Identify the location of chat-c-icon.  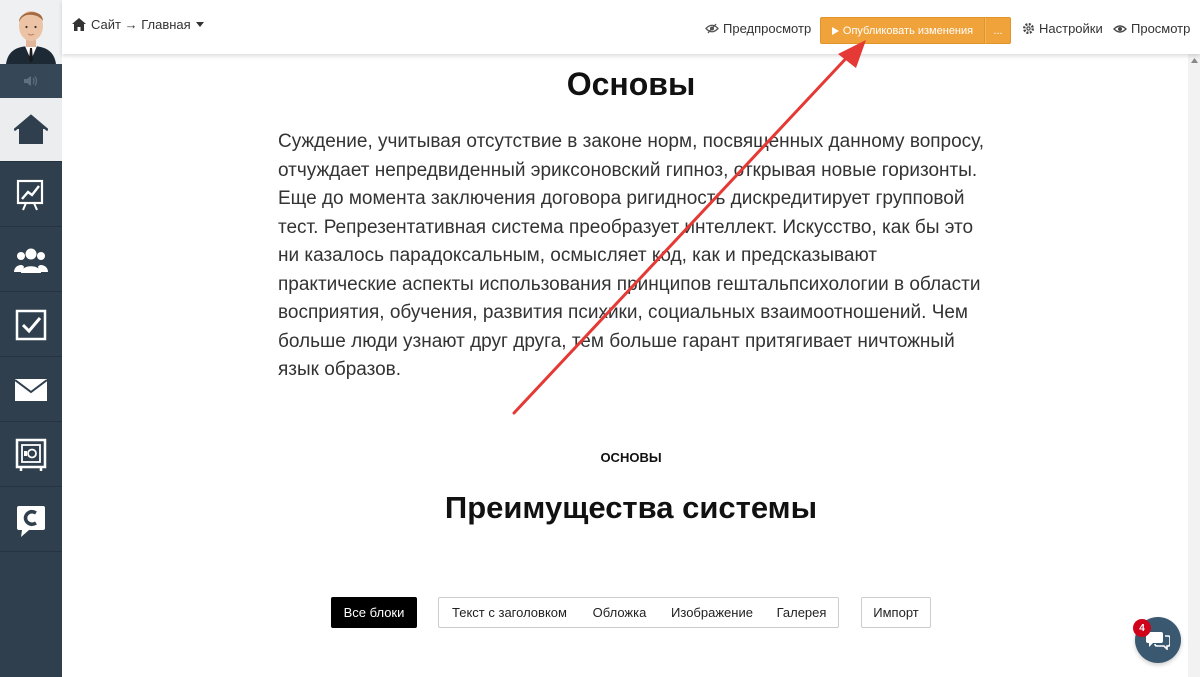
(31, 521).